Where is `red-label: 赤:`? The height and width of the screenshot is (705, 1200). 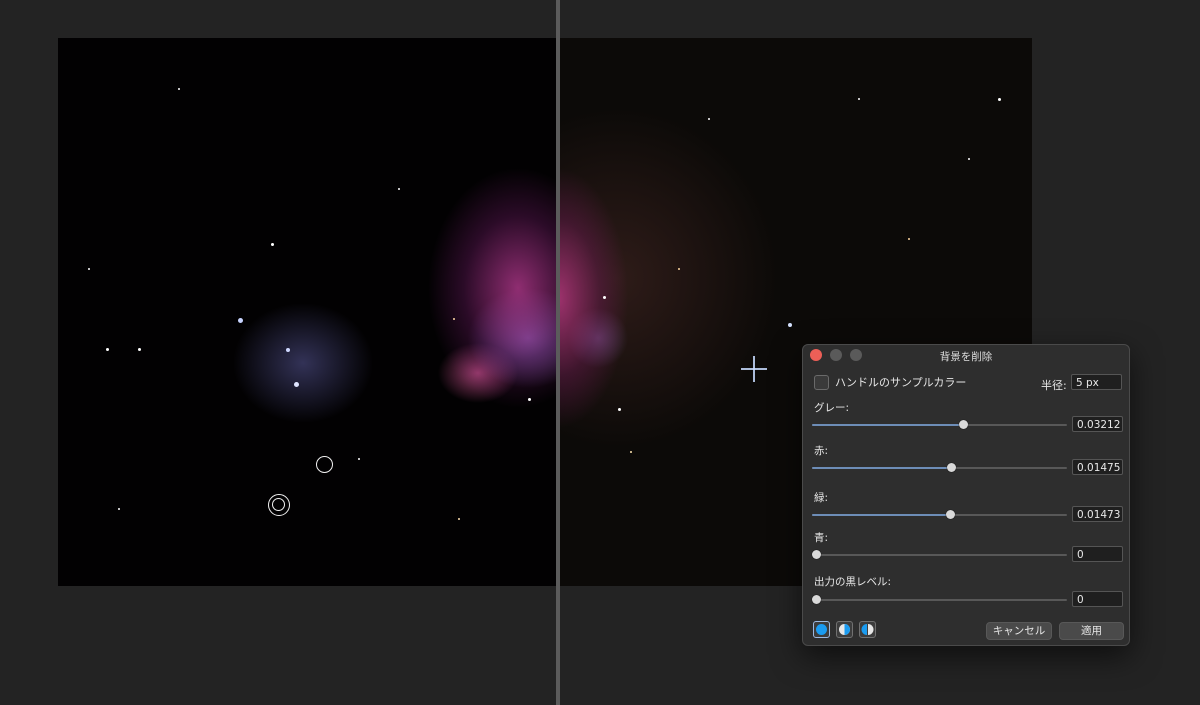 red-label: 赤: is located at coordinates (821, 451).